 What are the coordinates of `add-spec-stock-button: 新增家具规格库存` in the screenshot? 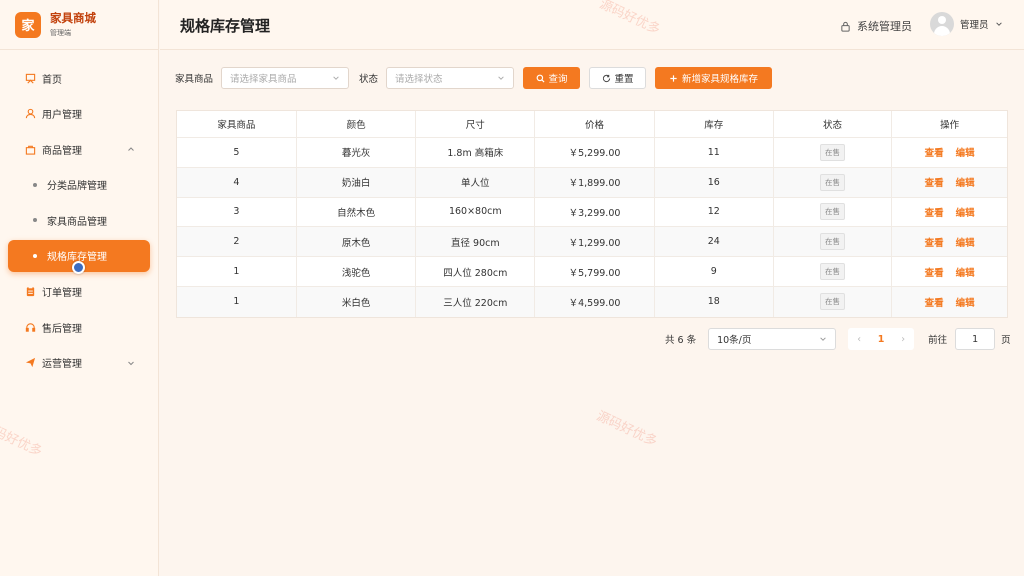 It's located at (714, 78).